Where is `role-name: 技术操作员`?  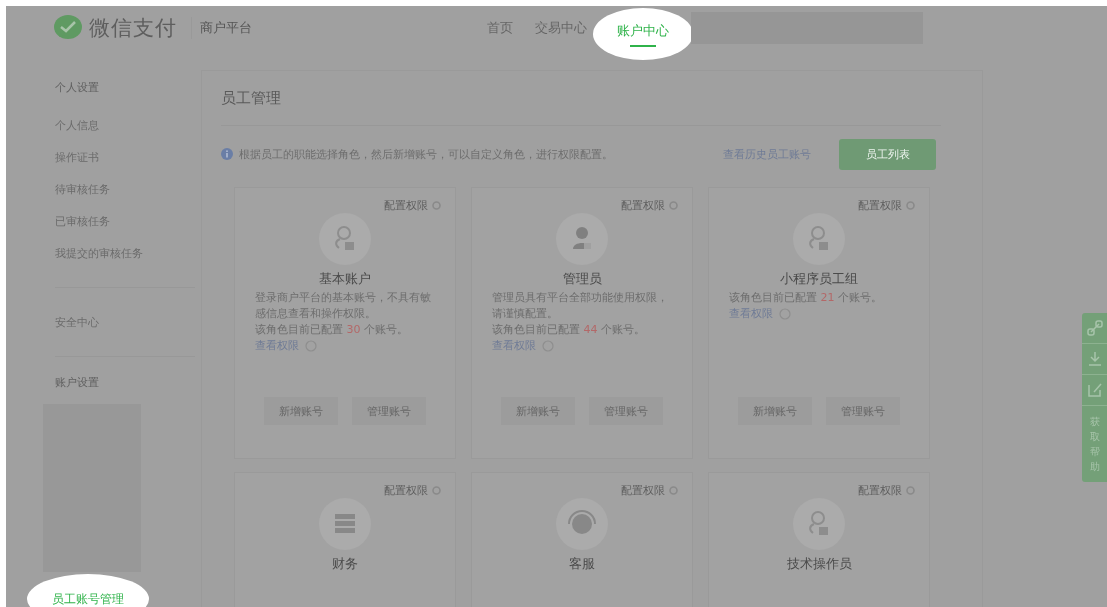
role-name: 技术操作员 is located at coordinates (819, 564).